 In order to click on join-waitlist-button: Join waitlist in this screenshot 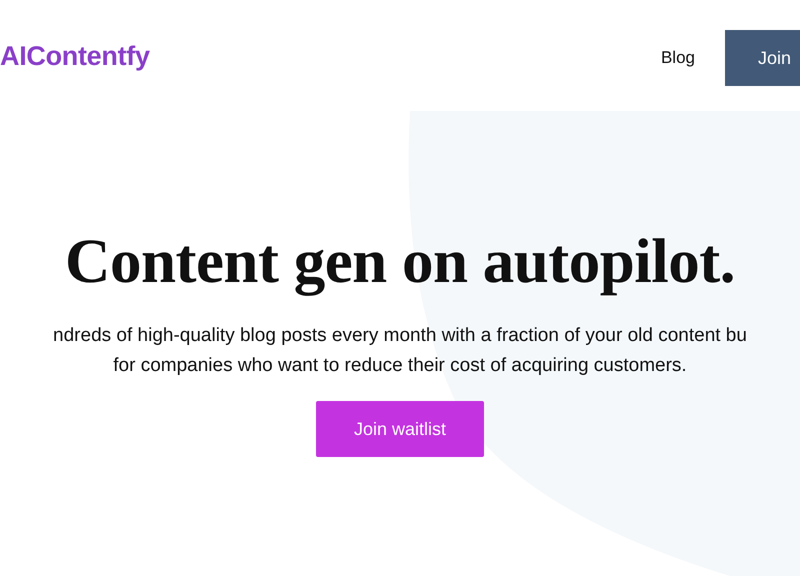, I will do `click(400, 429)`.